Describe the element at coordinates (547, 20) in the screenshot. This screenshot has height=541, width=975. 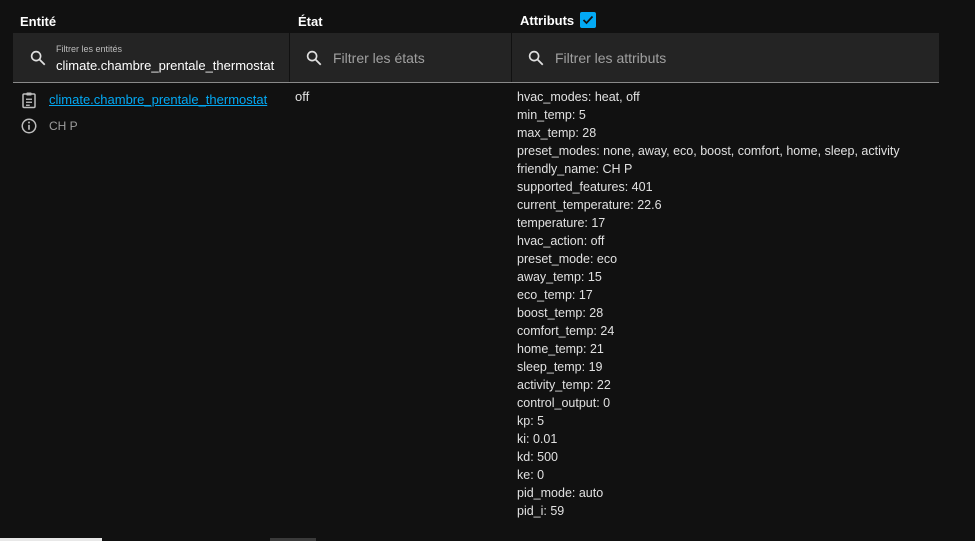
I see `attributes-header-label: Attributs` at that location.